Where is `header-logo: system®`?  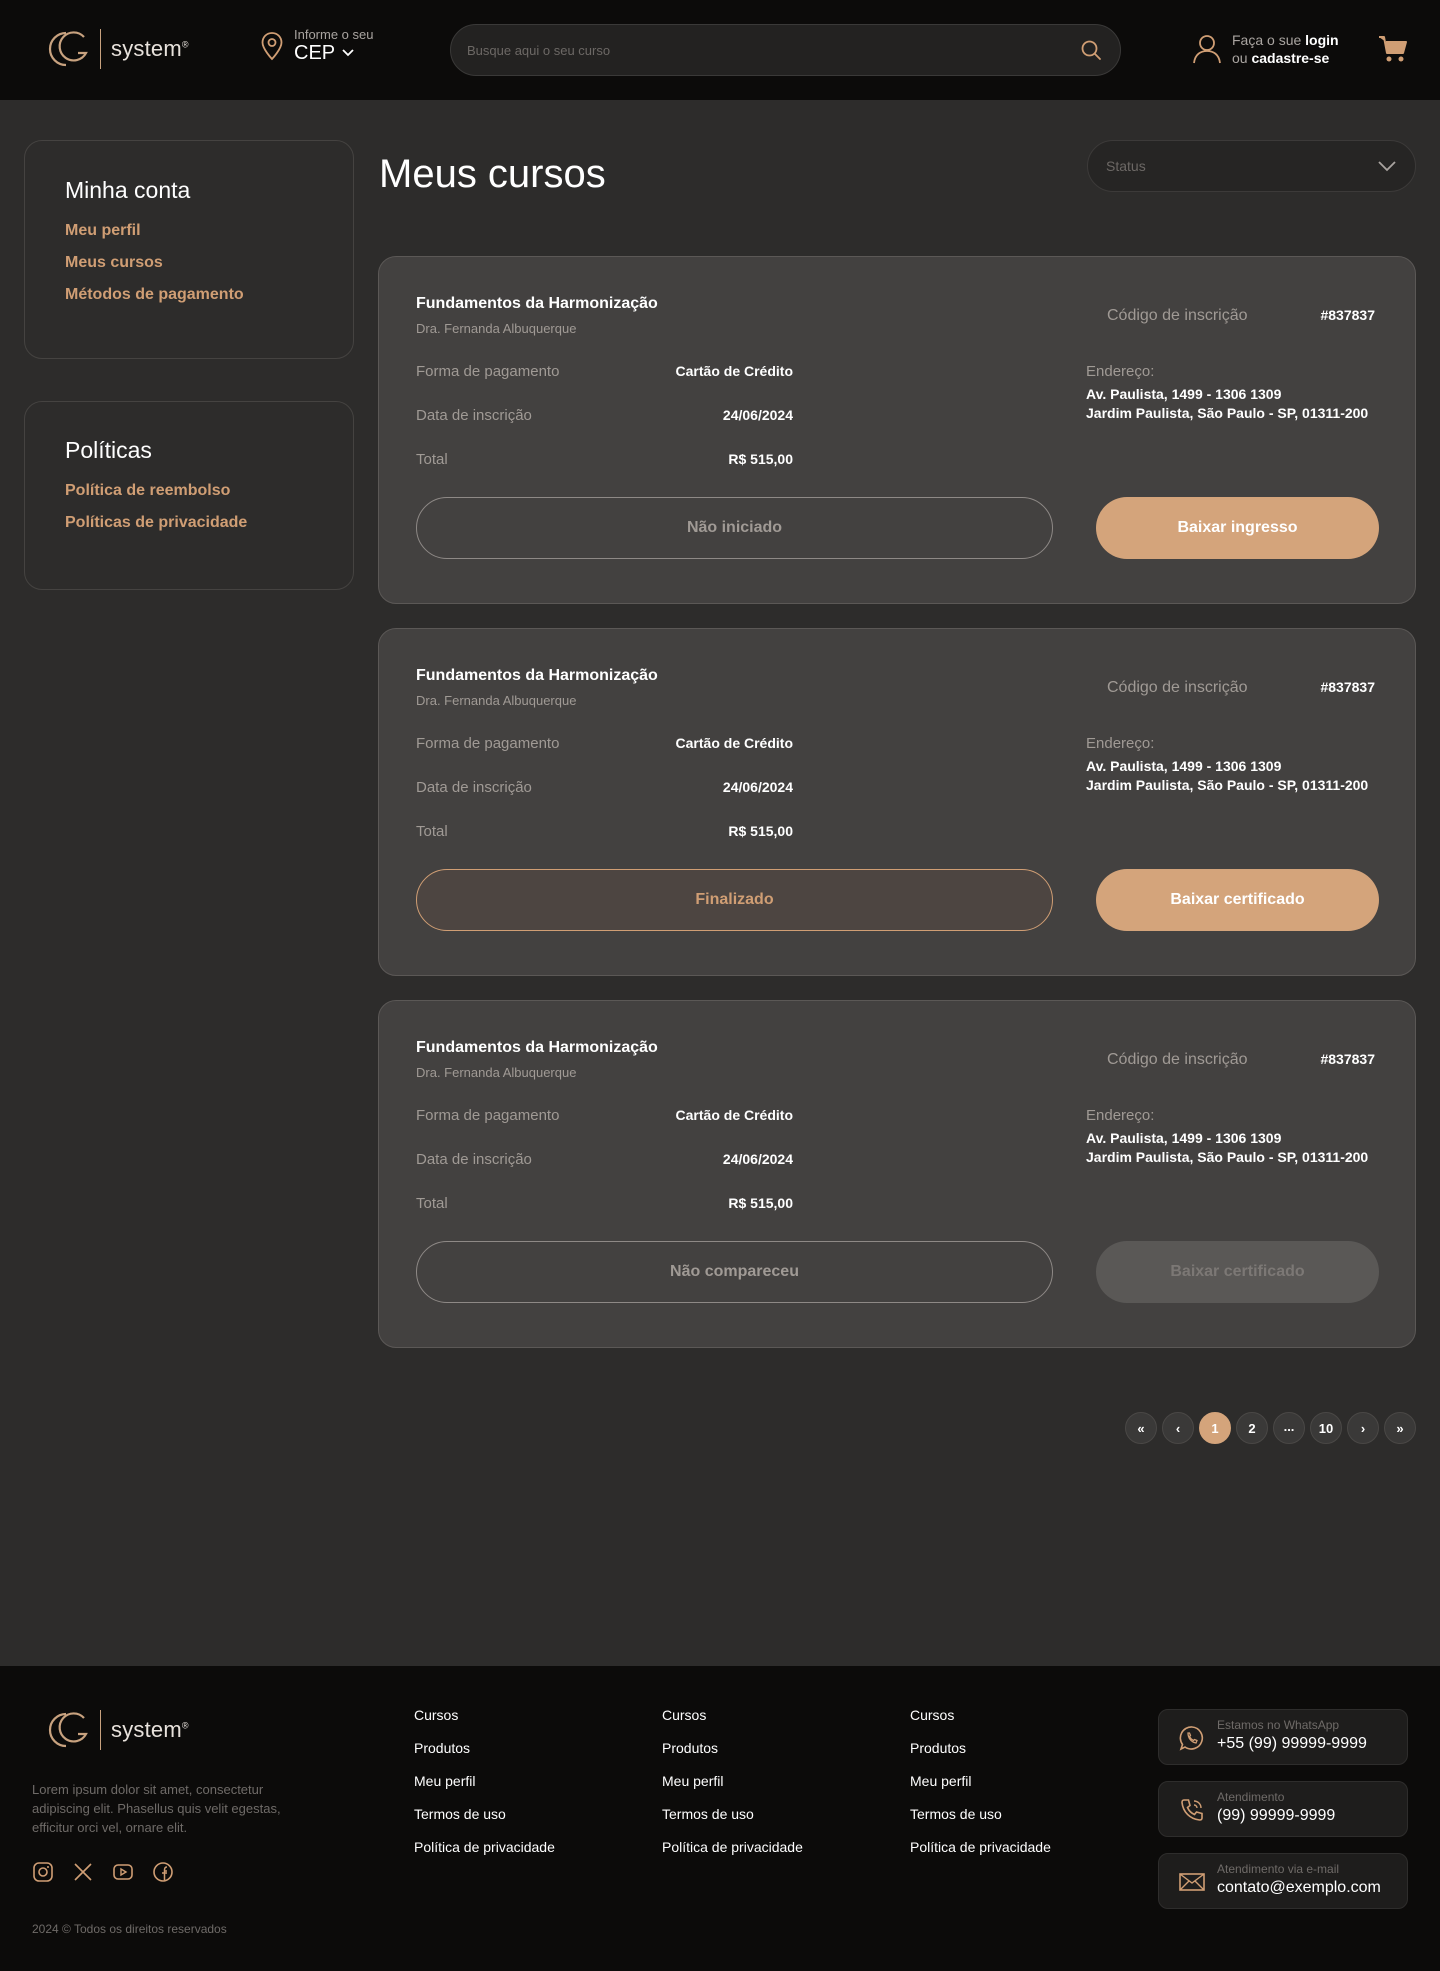 header-logo: system® is located at coordinates (115, 49).